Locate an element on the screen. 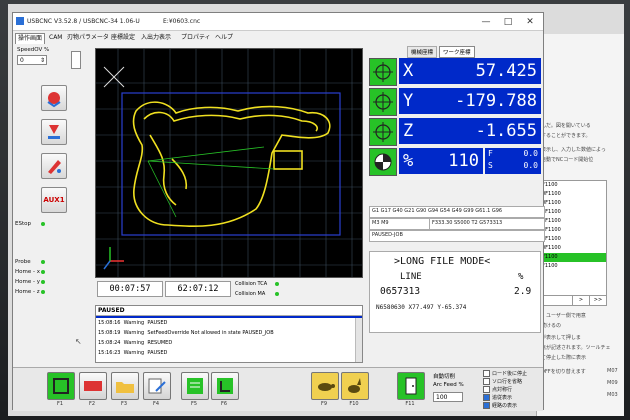 The height and width of the screenshot is (420, 630). arc-feed-value: 100 is located at coordinates (442, 397).